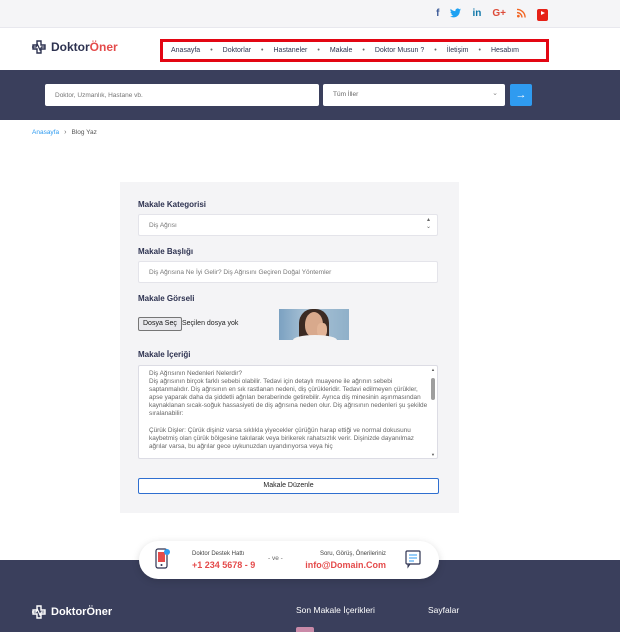  I want to click on footer-logo-oner: Öner, so click(99, 612).